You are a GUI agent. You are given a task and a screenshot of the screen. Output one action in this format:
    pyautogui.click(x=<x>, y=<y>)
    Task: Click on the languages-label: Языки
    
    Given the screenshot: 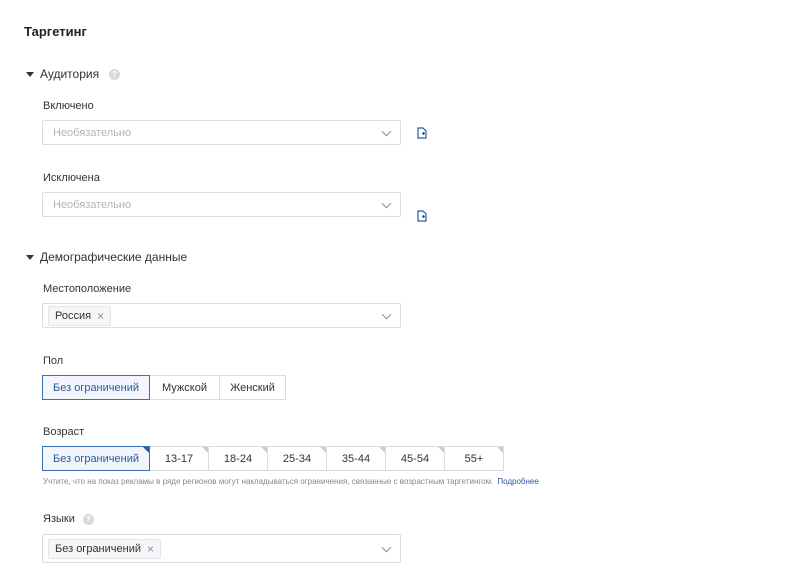 What is the action you would take?
    pyautogui.click(x=59, y=519)
    